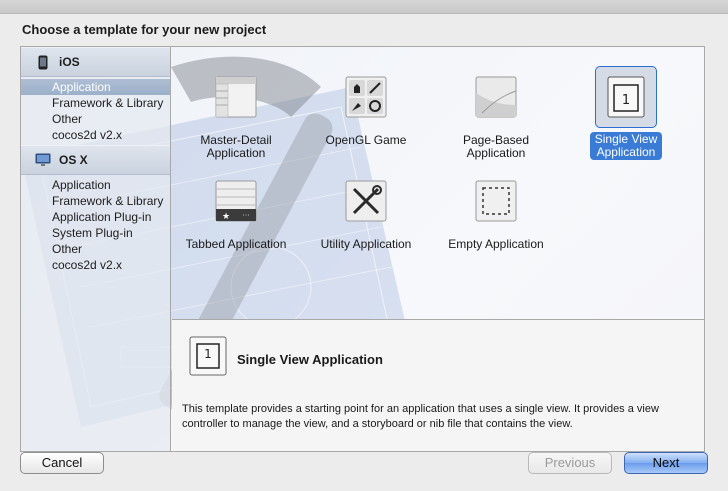 The image size is (728, 491). I want to click on description-title: Single View Application, so click(310, 359).